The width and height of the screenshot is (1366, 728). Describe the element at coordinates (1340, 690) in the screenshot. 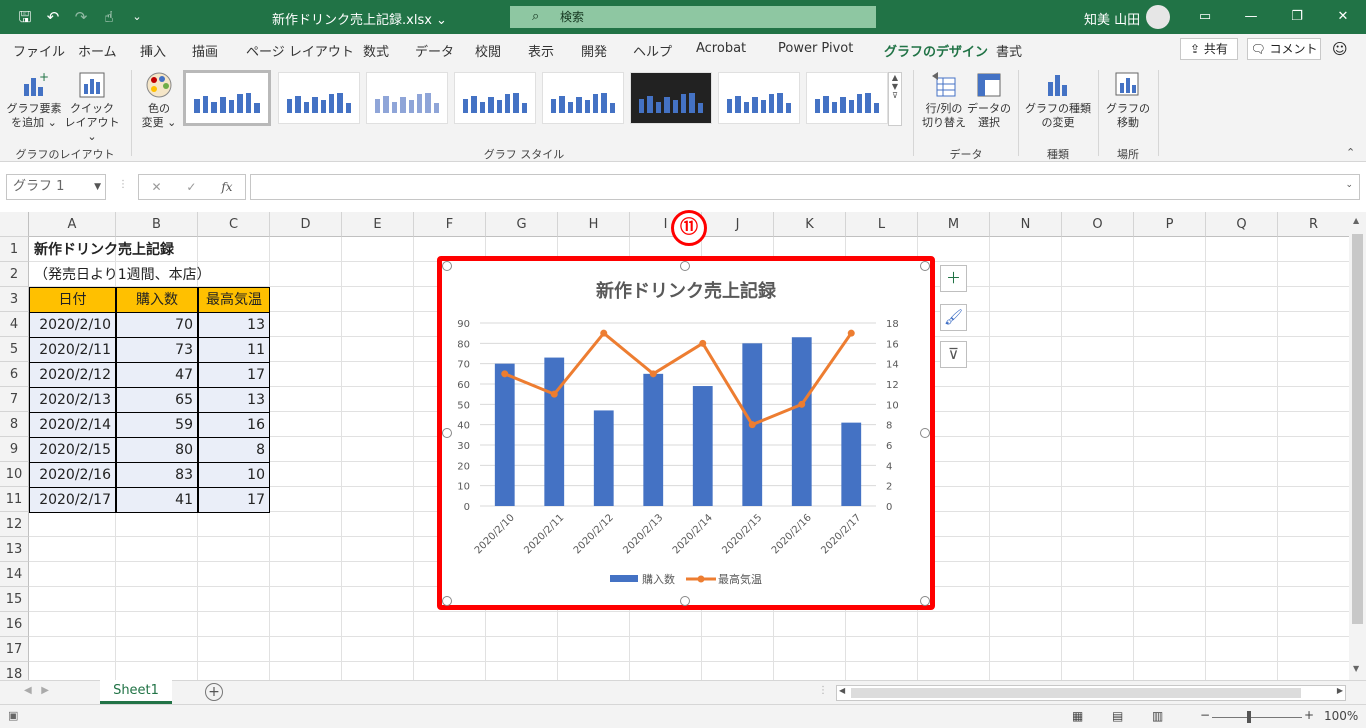

I see `scroll-right-icon: ▶` at that location.